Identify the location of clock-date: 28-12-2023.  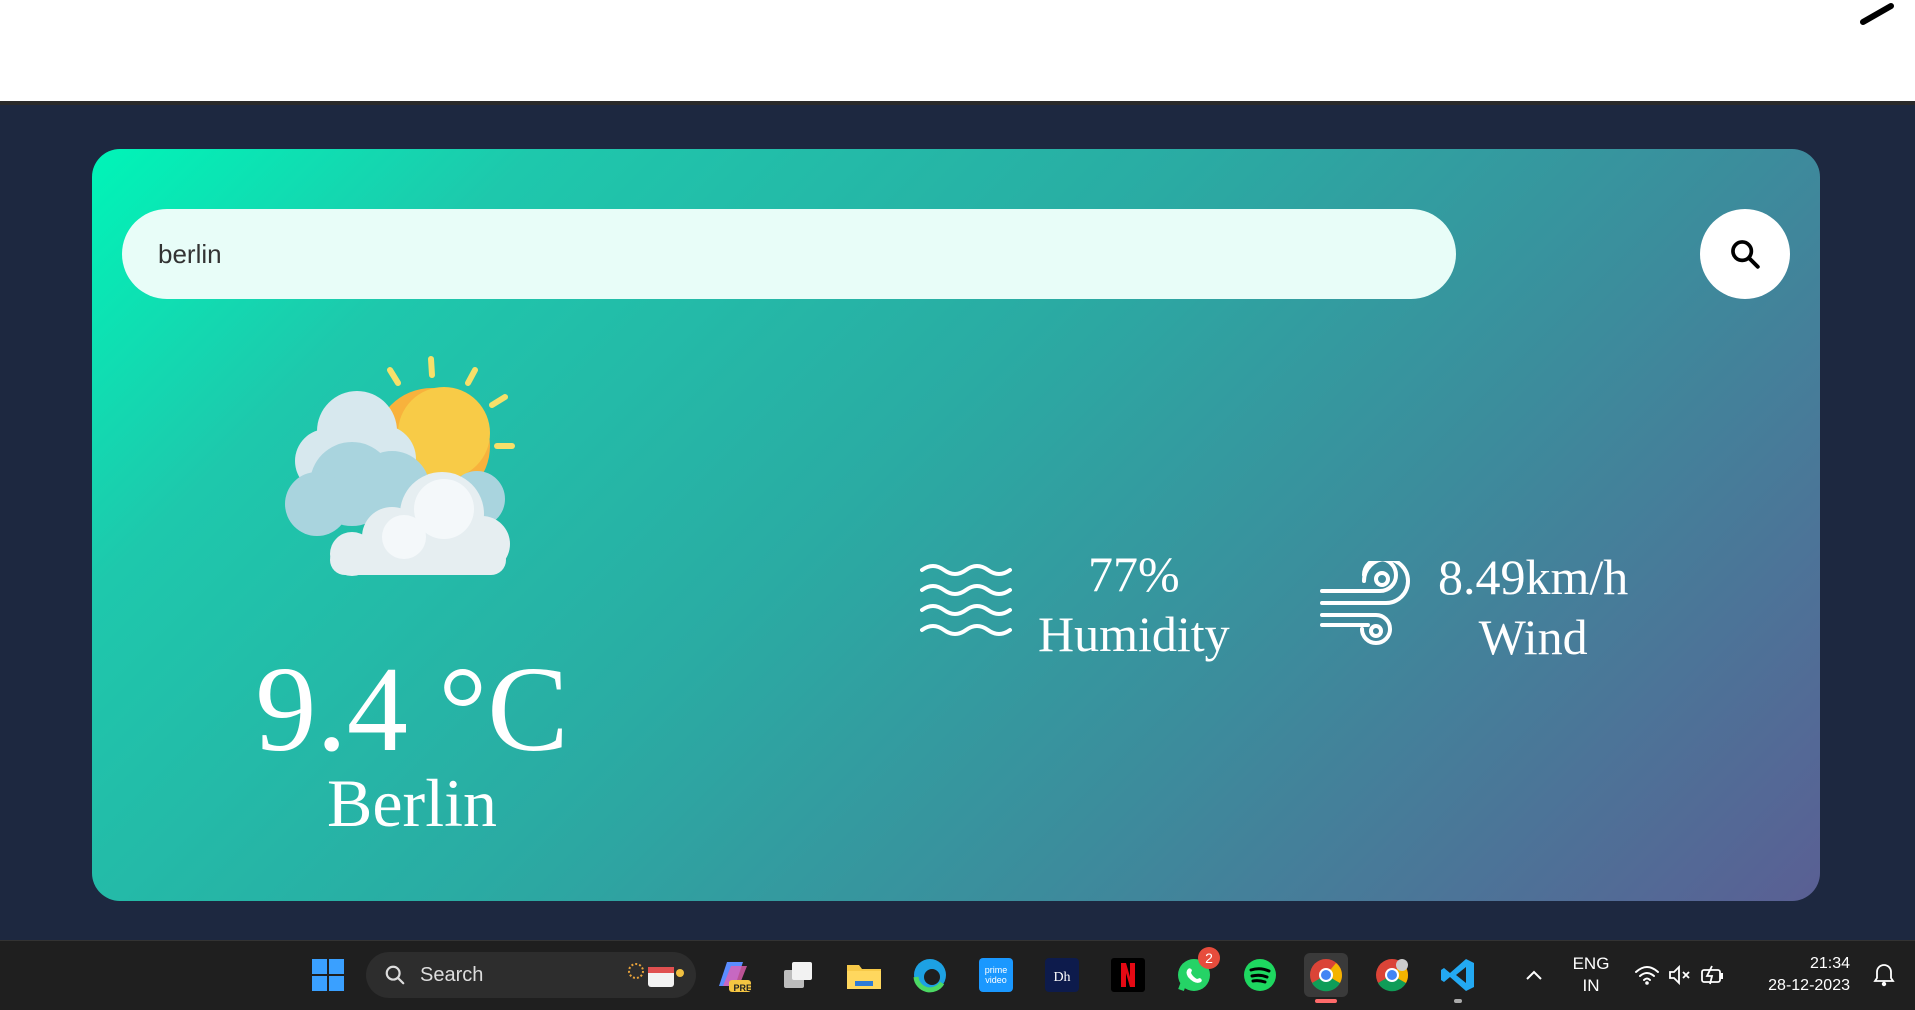
(1809, 985).